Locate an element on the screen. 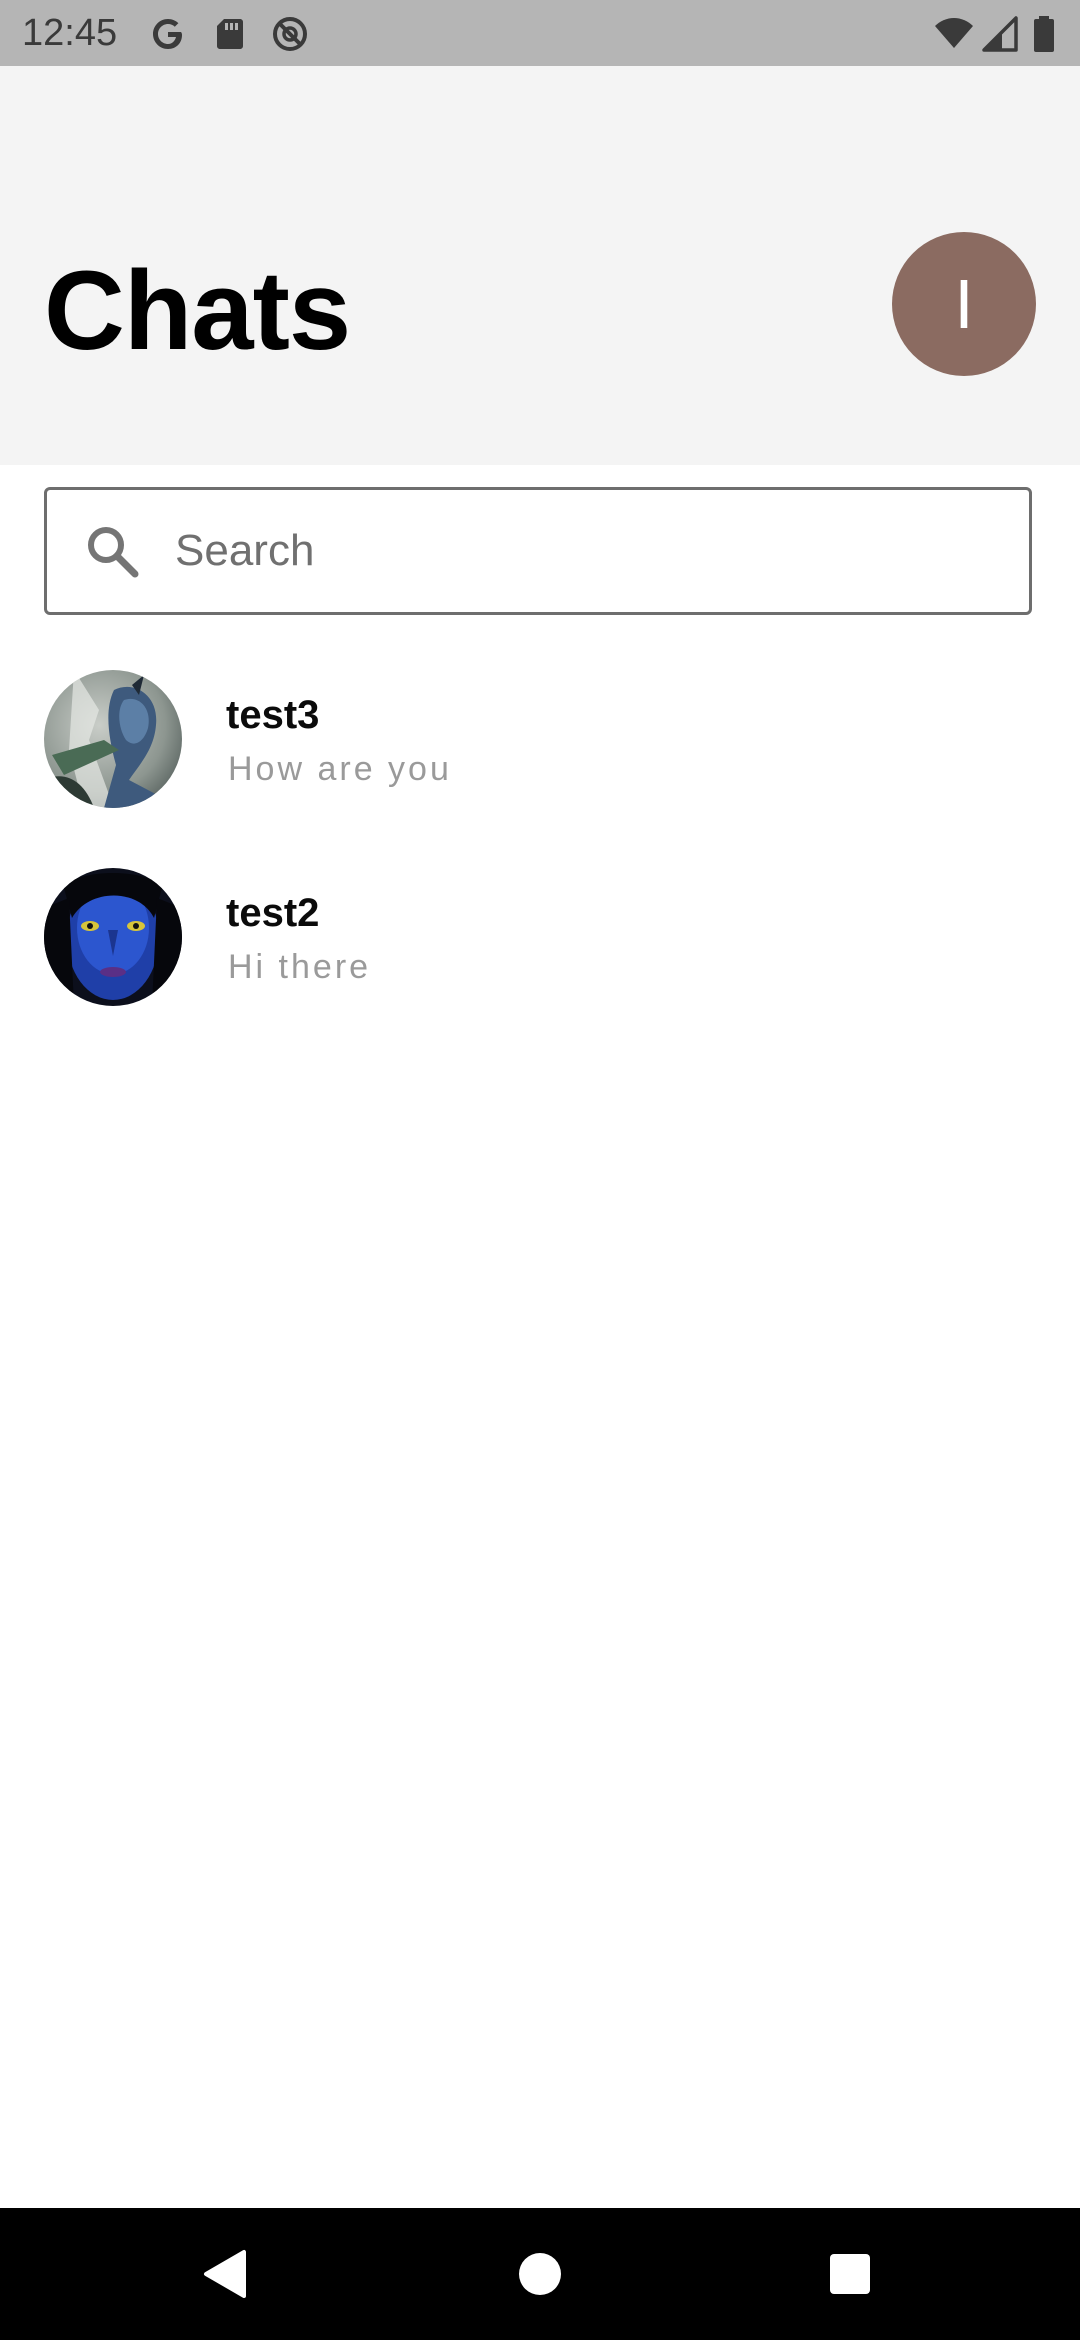  page-title: Chats is located at coordinates (197, 310).